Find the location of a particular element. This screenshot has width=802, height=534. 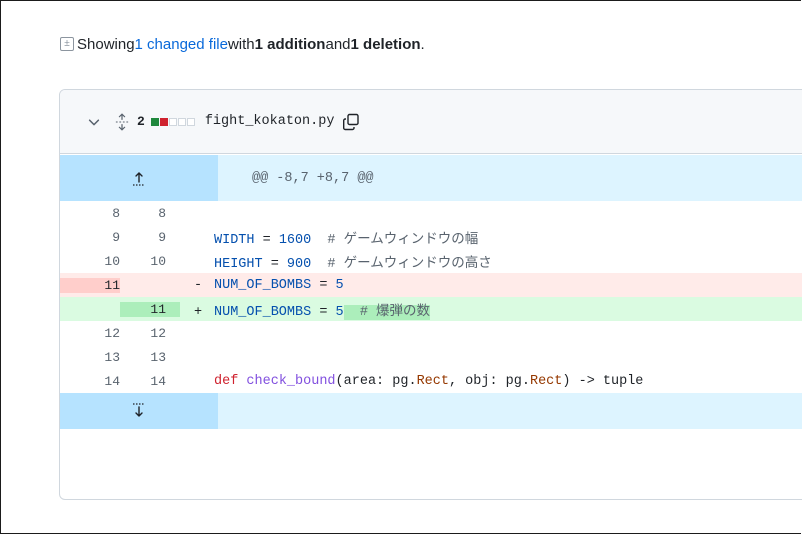

expand-up-icon is located at coordinates (138, 179).